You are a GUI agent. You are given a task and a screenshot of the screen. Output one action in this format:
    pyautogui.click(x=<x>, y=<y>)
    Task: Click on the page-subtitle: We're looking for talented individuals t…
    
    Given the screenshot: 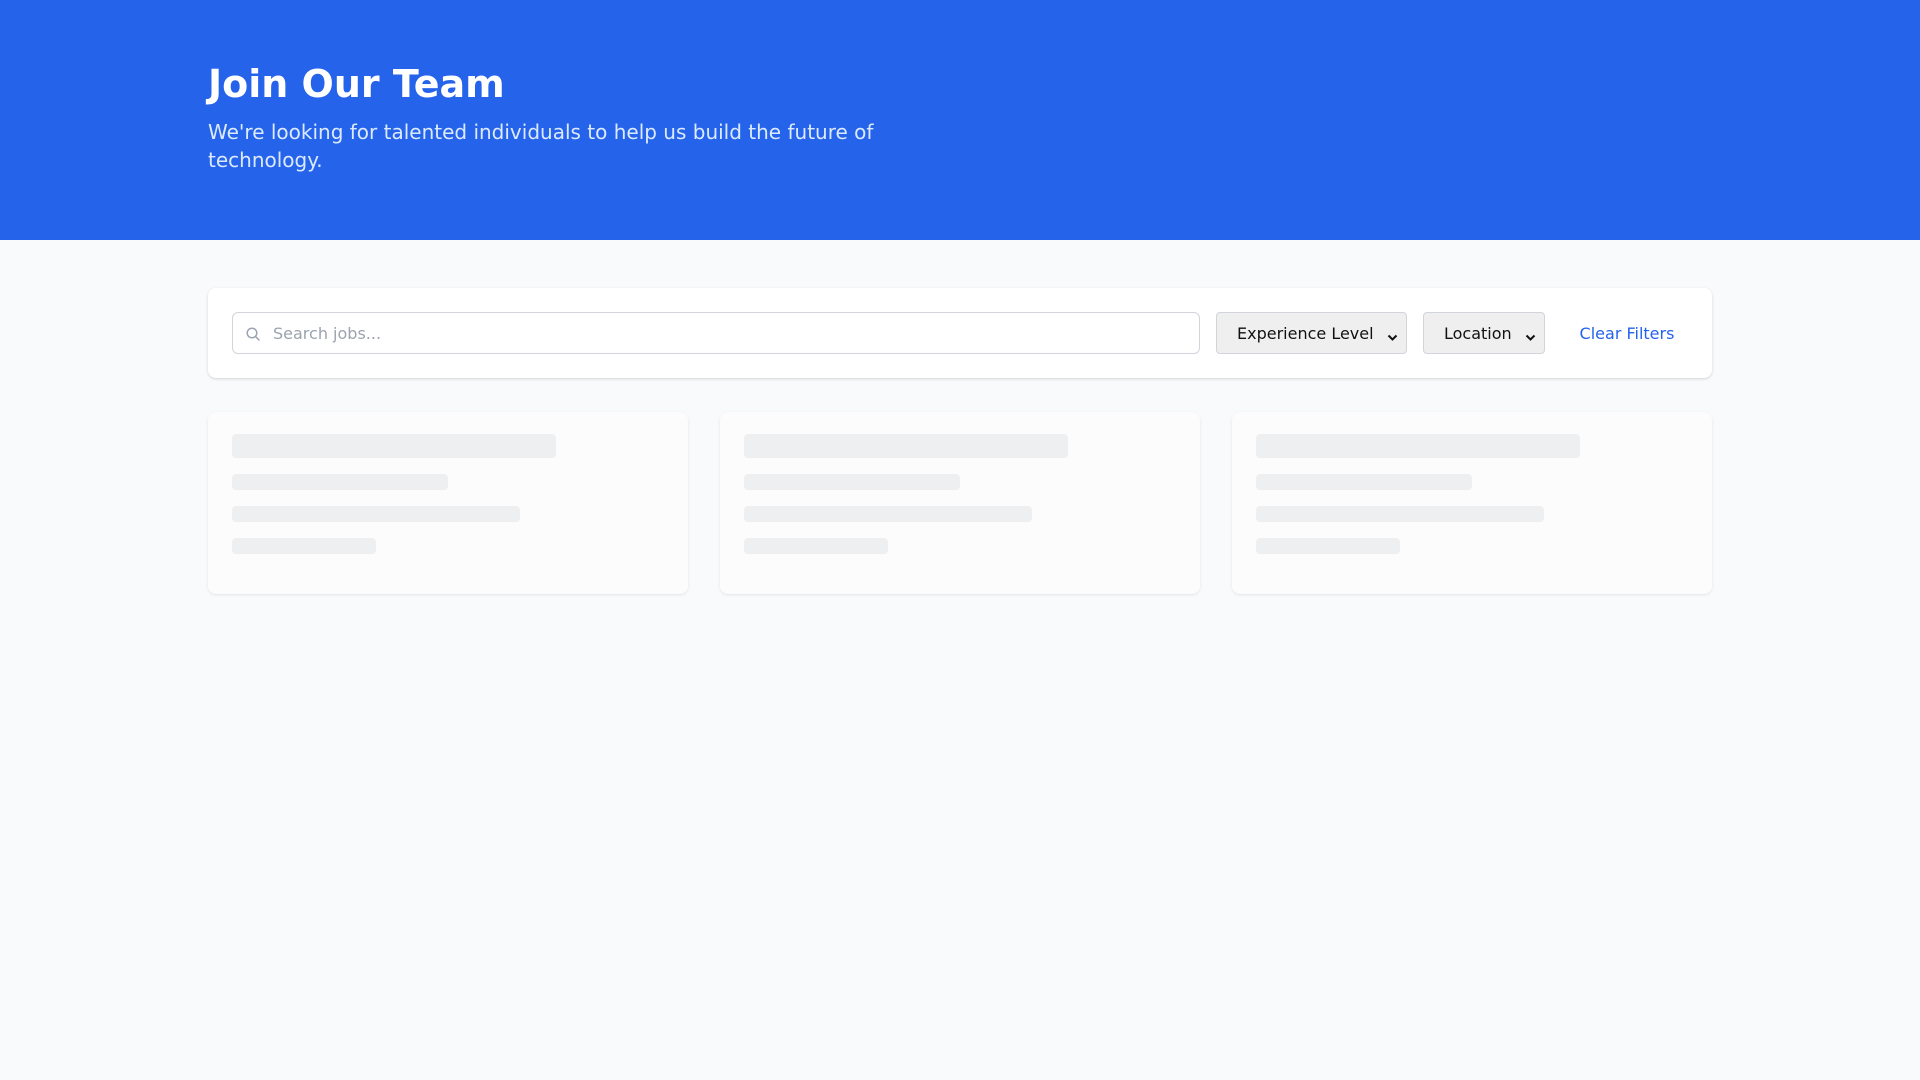 What is the action you would take?
    pyautogui.click(x=541, y=146)
    